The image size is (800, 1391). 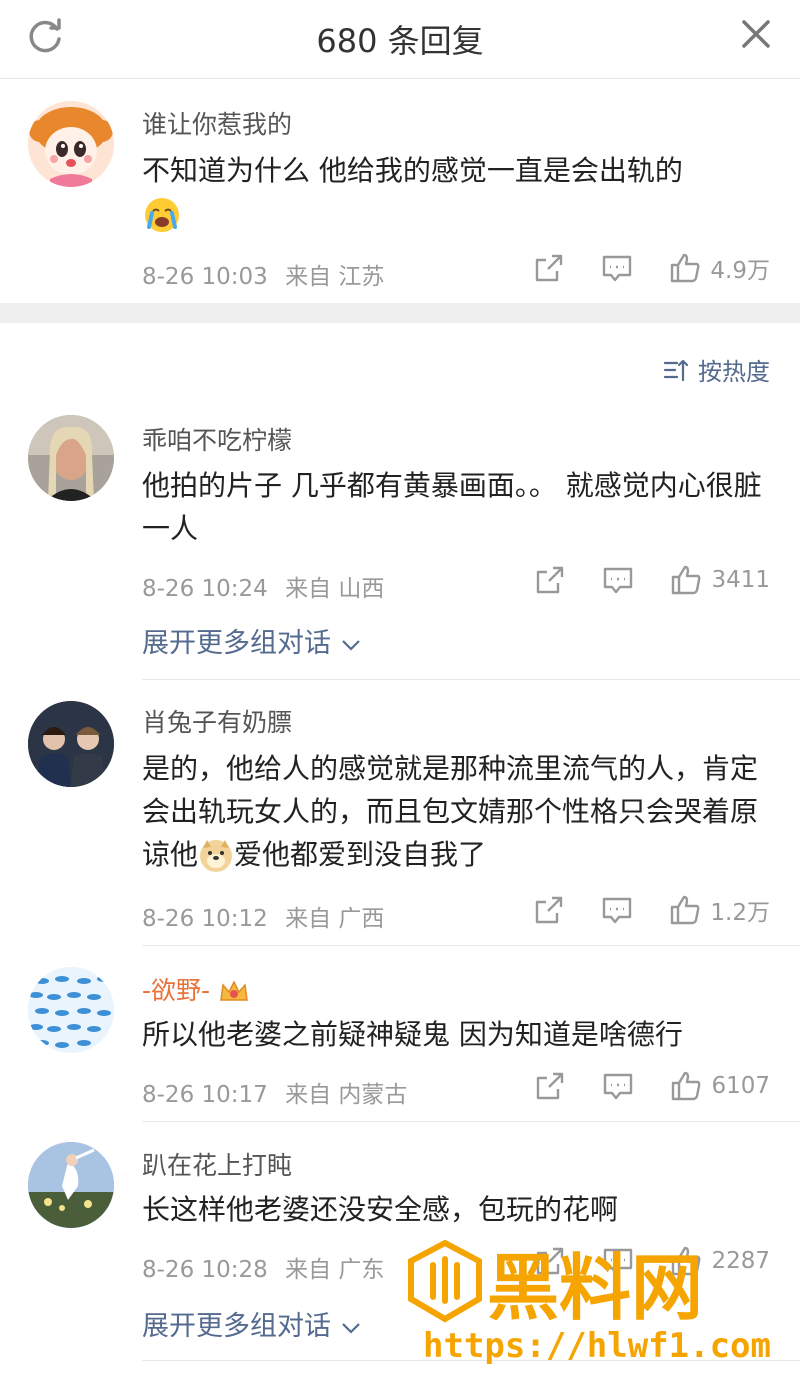 What do you see at coordinates (205, 1095) in the screenshot?
I see `comment-time: 8-26 10:17` at bounding box center [205, 1095].